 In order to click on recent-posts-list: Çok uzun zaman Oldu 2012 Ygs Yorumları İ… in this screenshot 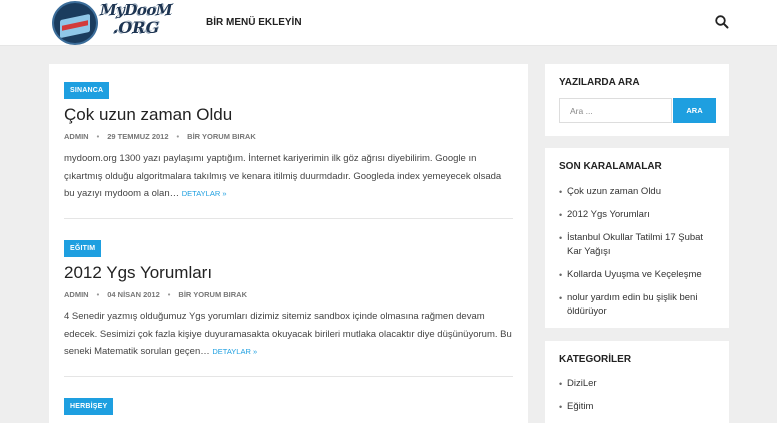, I will do `click(639, 256)`.